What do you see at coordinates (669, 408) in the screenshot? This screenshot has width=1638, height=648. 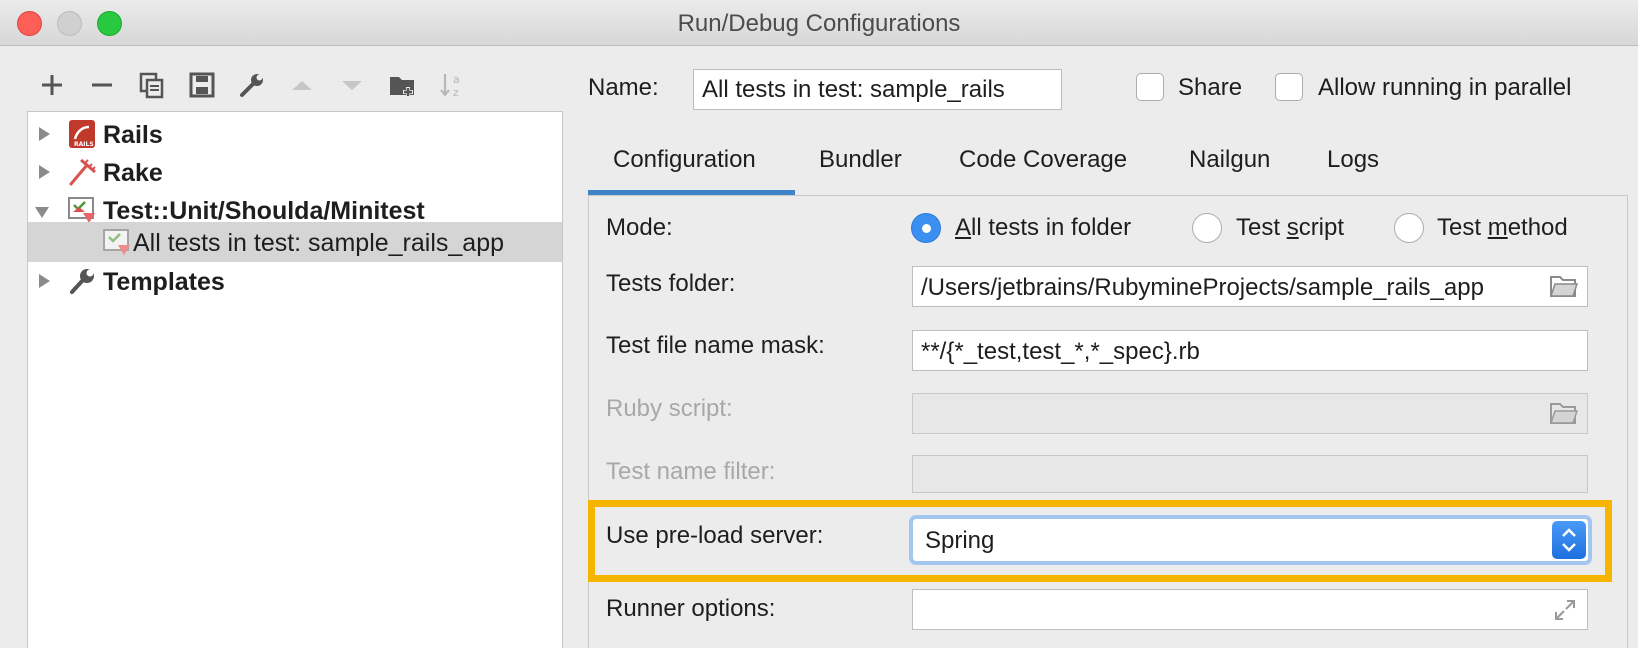 I see `ruby-script-label: Ruby script:` at bounding box center [669, 408].